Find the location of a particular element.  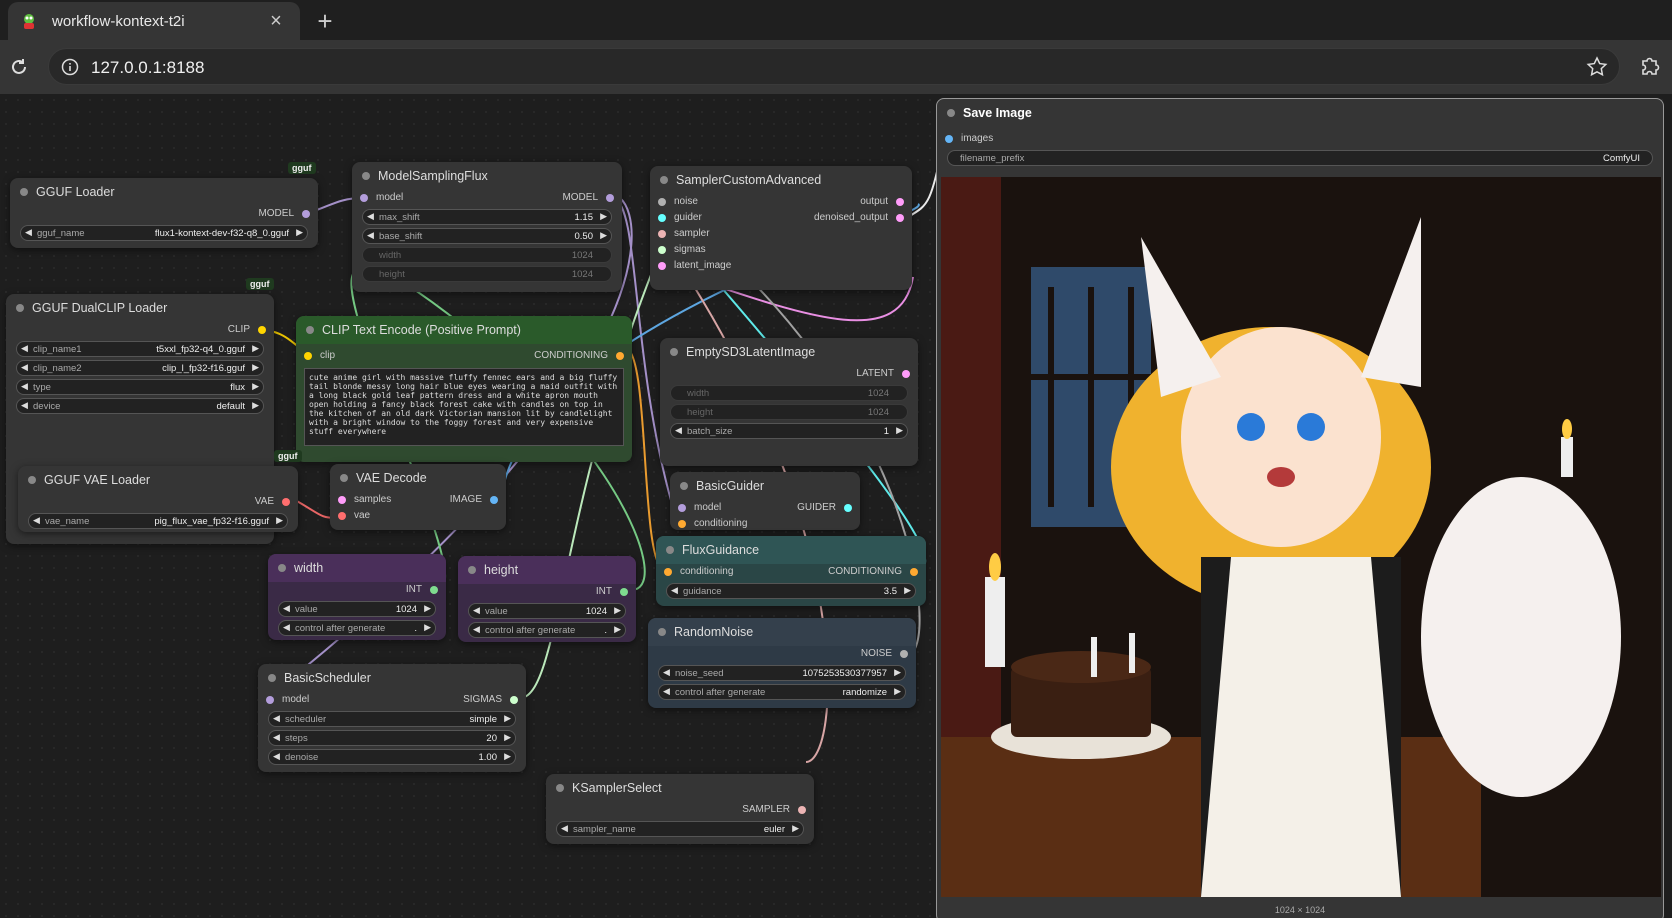

slot-label: latent_image is located at coordinates (703, 265).